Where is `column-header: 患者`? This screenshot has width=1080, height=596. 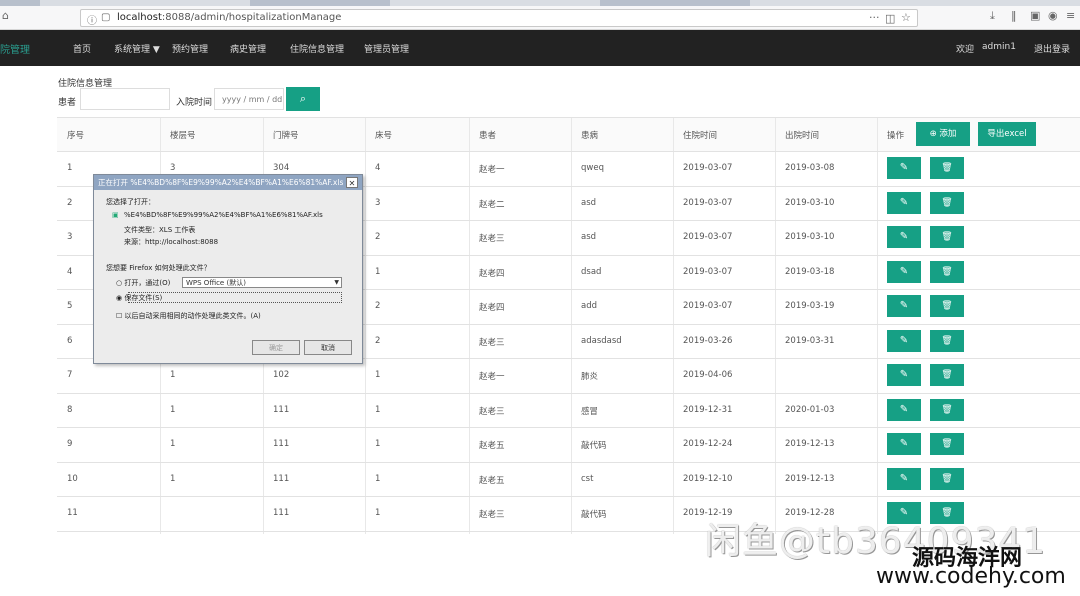 column-header: 患者 is located at coordinates (488, 136).